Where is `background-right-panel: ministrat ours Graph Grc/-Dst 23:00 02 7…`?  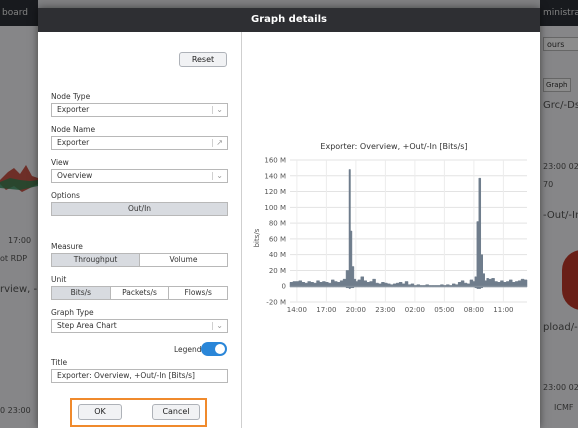
background-right-panel: ministrat ours Graph Grc/-Dst 23:00 02 7… is located at coordinates (559, 214).